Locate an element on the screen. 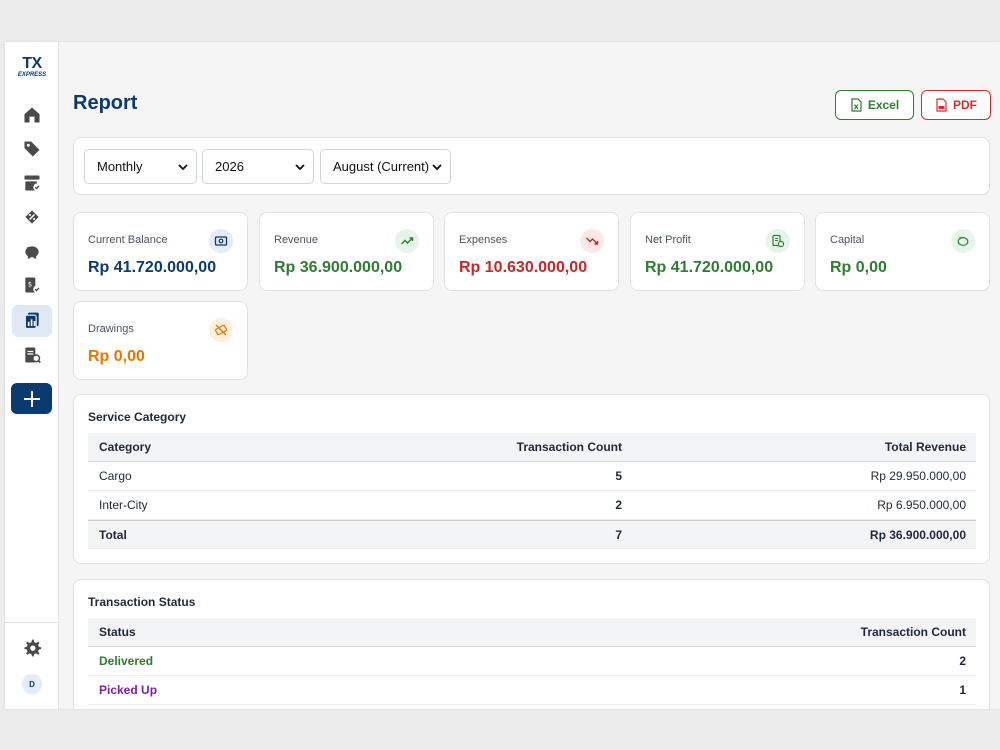 This screenshot has height=750, width=1000. count-cell: 5 is located at coordinates (618, 476).